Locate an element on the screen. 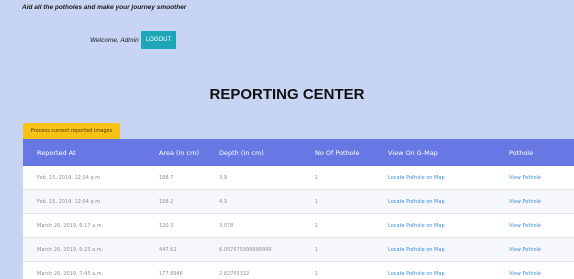  depth-cell: 6.057575999999999 is located at coordinates (245, 249).